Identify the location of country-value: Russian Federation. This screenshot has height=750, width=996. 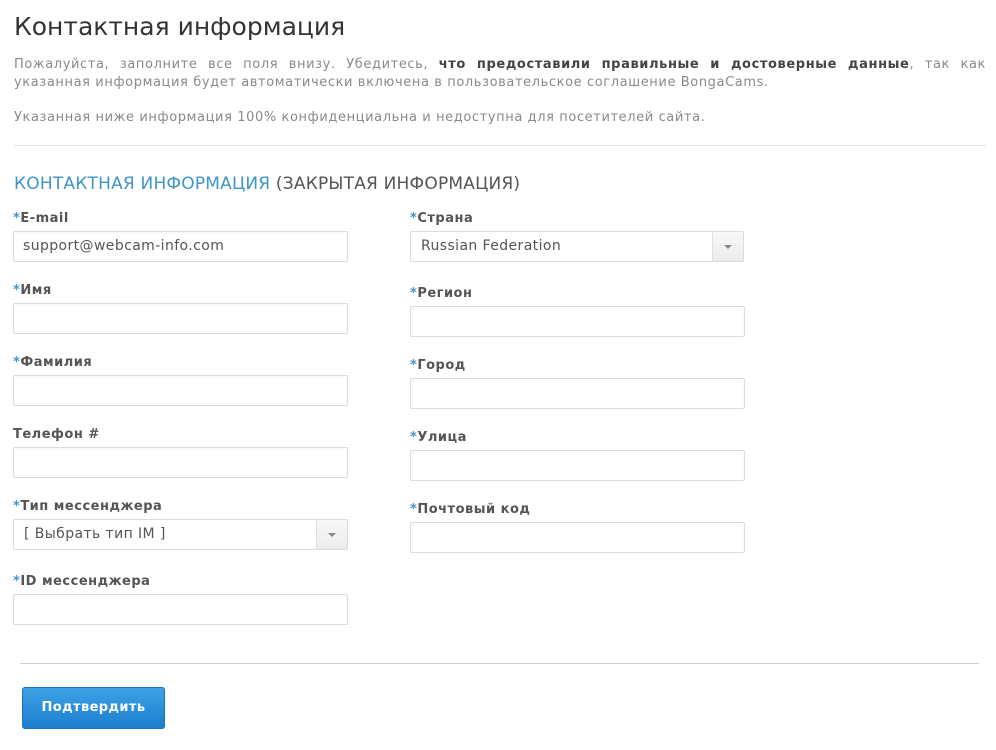
(491, 246).